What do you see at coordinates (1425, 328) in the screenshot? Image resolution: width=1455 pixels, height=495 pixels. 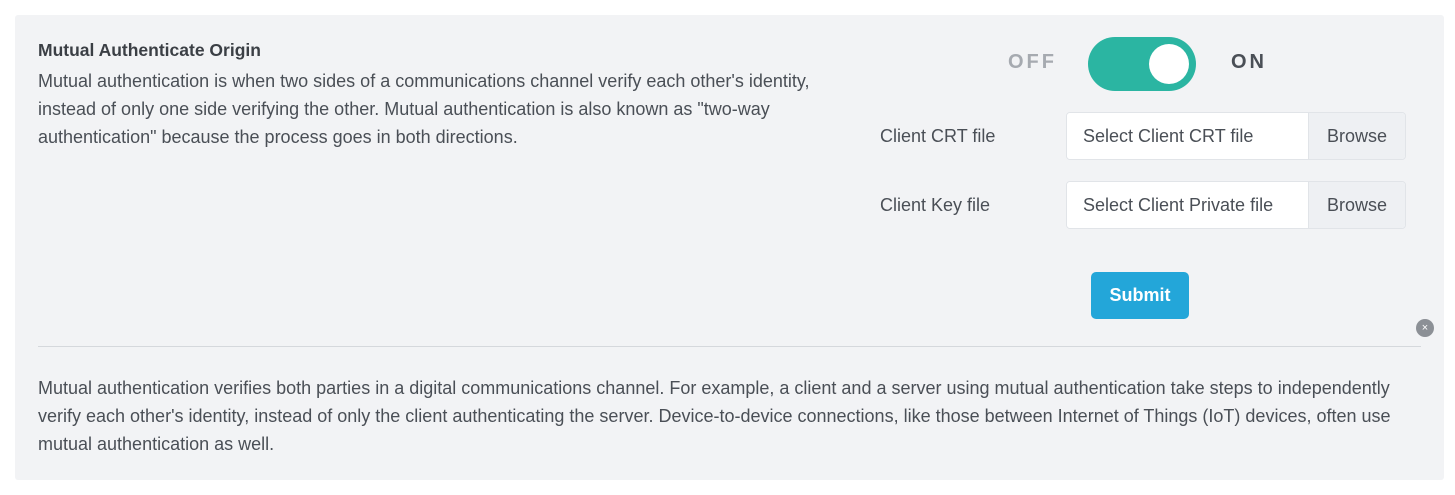 I see `close-icon: ×` at bounding box center [1425, 328].